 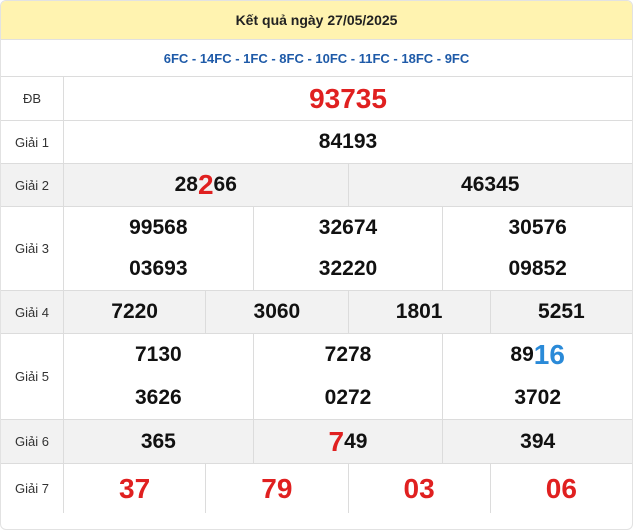 I want to click on prize-number: 394, so click(x=537, y=441).